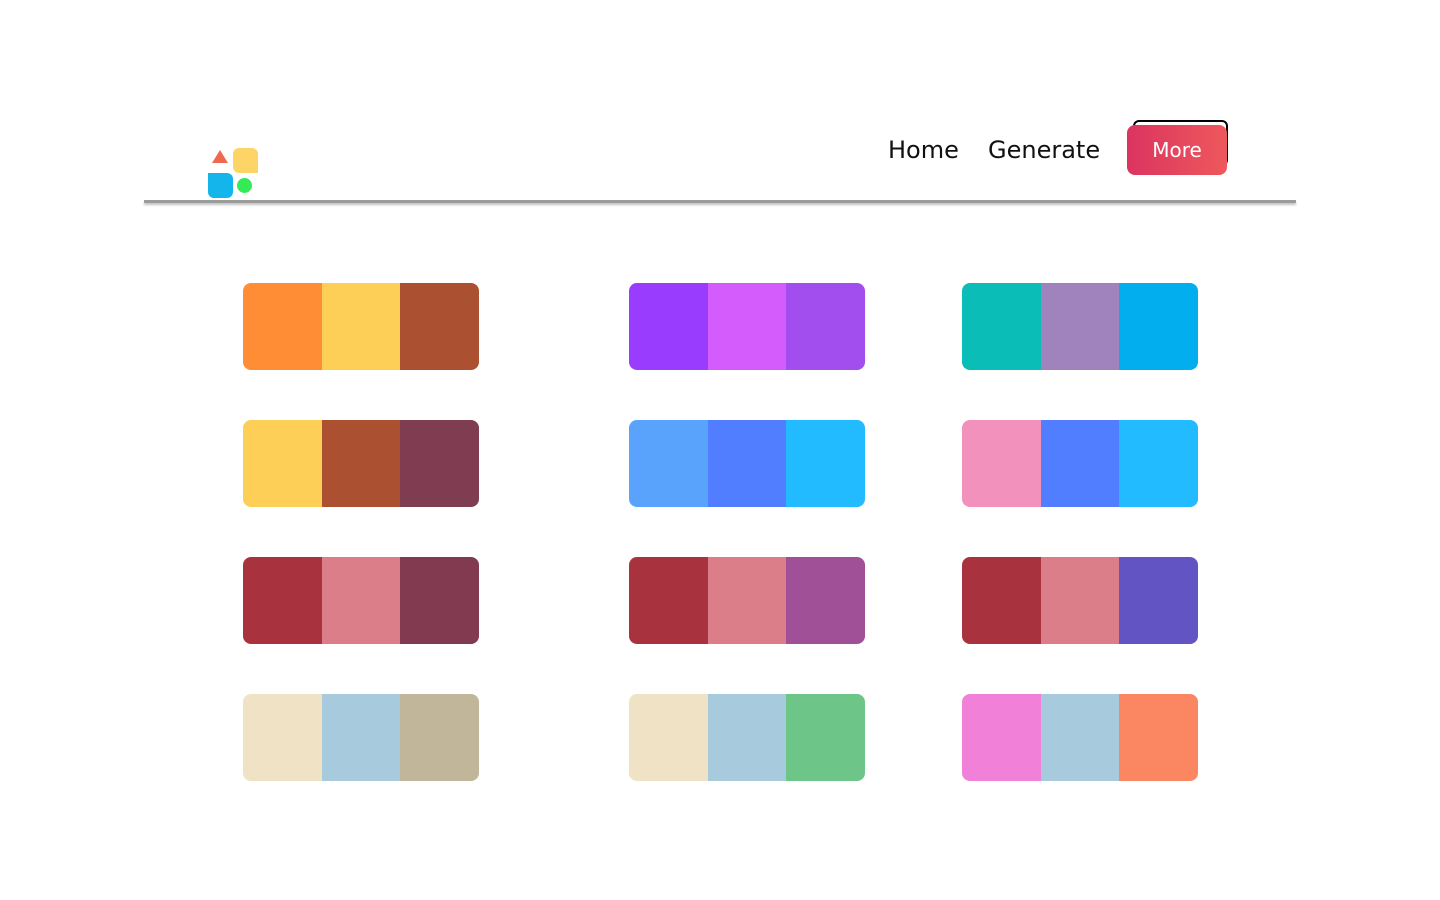 This screenshot has width=1440, height=900. I want to click on triangle-shape-icon, so click(220, 156).